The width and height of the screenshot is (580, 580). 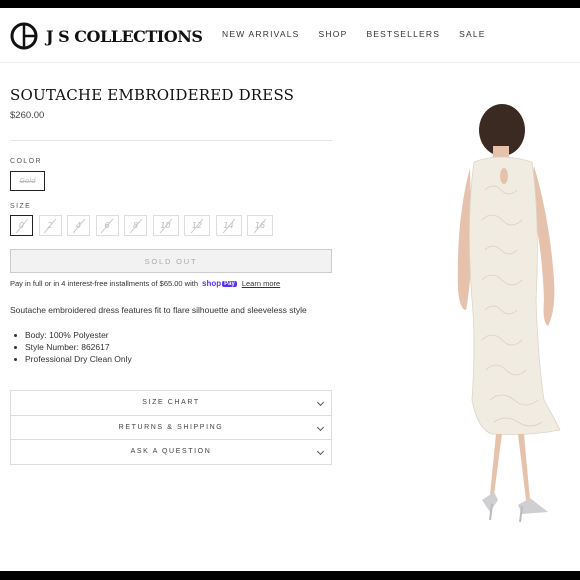 I want to click on size-option-14: 14, so click(x=228, y=225).